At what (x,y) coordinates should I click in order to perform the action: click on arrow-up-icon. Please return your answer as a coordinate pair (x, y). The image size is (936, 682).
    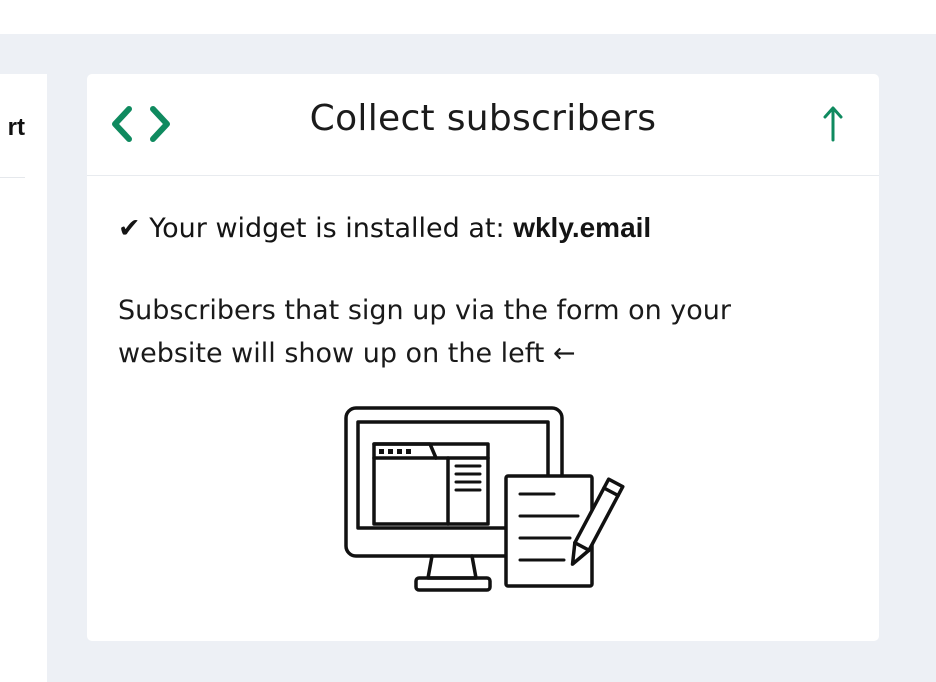
    Looking at the image, I should click on (833, 124).